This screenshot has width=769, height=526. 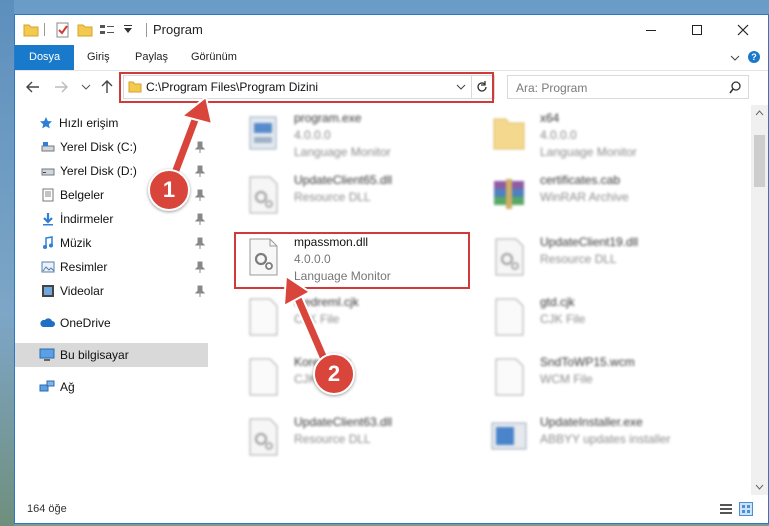 I want to click on vertical-scrollbar, so click(x=759, y=300).